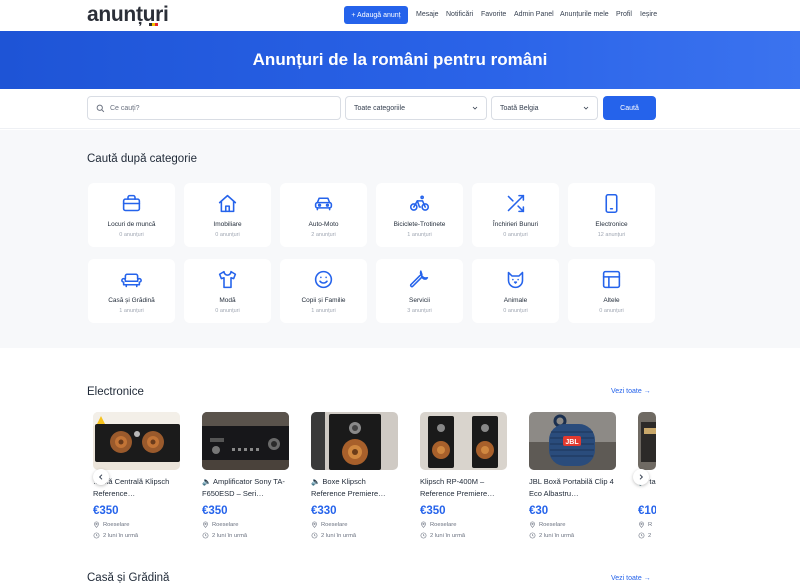  Describe the element at coordinates (227, 291) in the screenshot. I see `category-card-fashion: Modă 0 anunțuri` at that location.